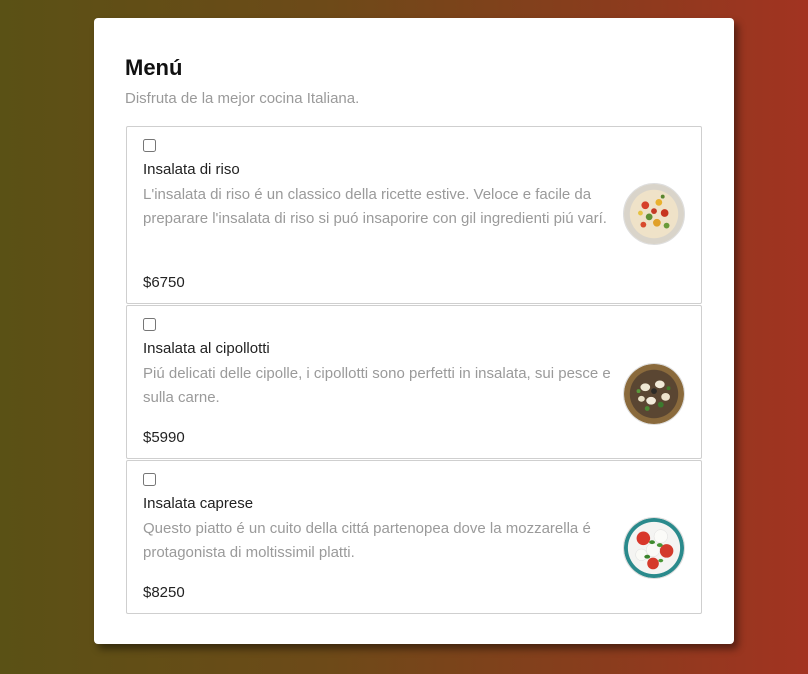  Describe the element at coordinates (164, 592) in the screenshot. I see `item-price: $8250` at that location.